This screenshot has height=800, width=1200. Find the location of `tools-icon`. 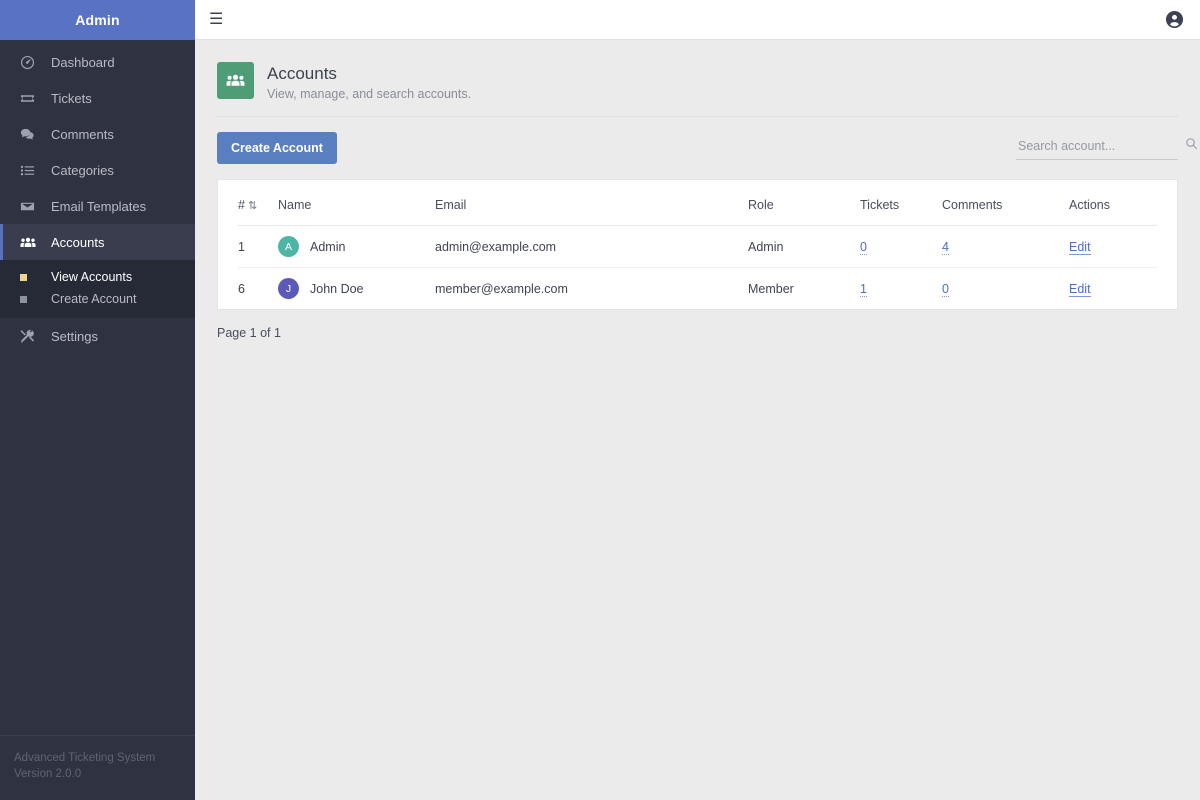

tools-icon is located at coordinates (31, 336).